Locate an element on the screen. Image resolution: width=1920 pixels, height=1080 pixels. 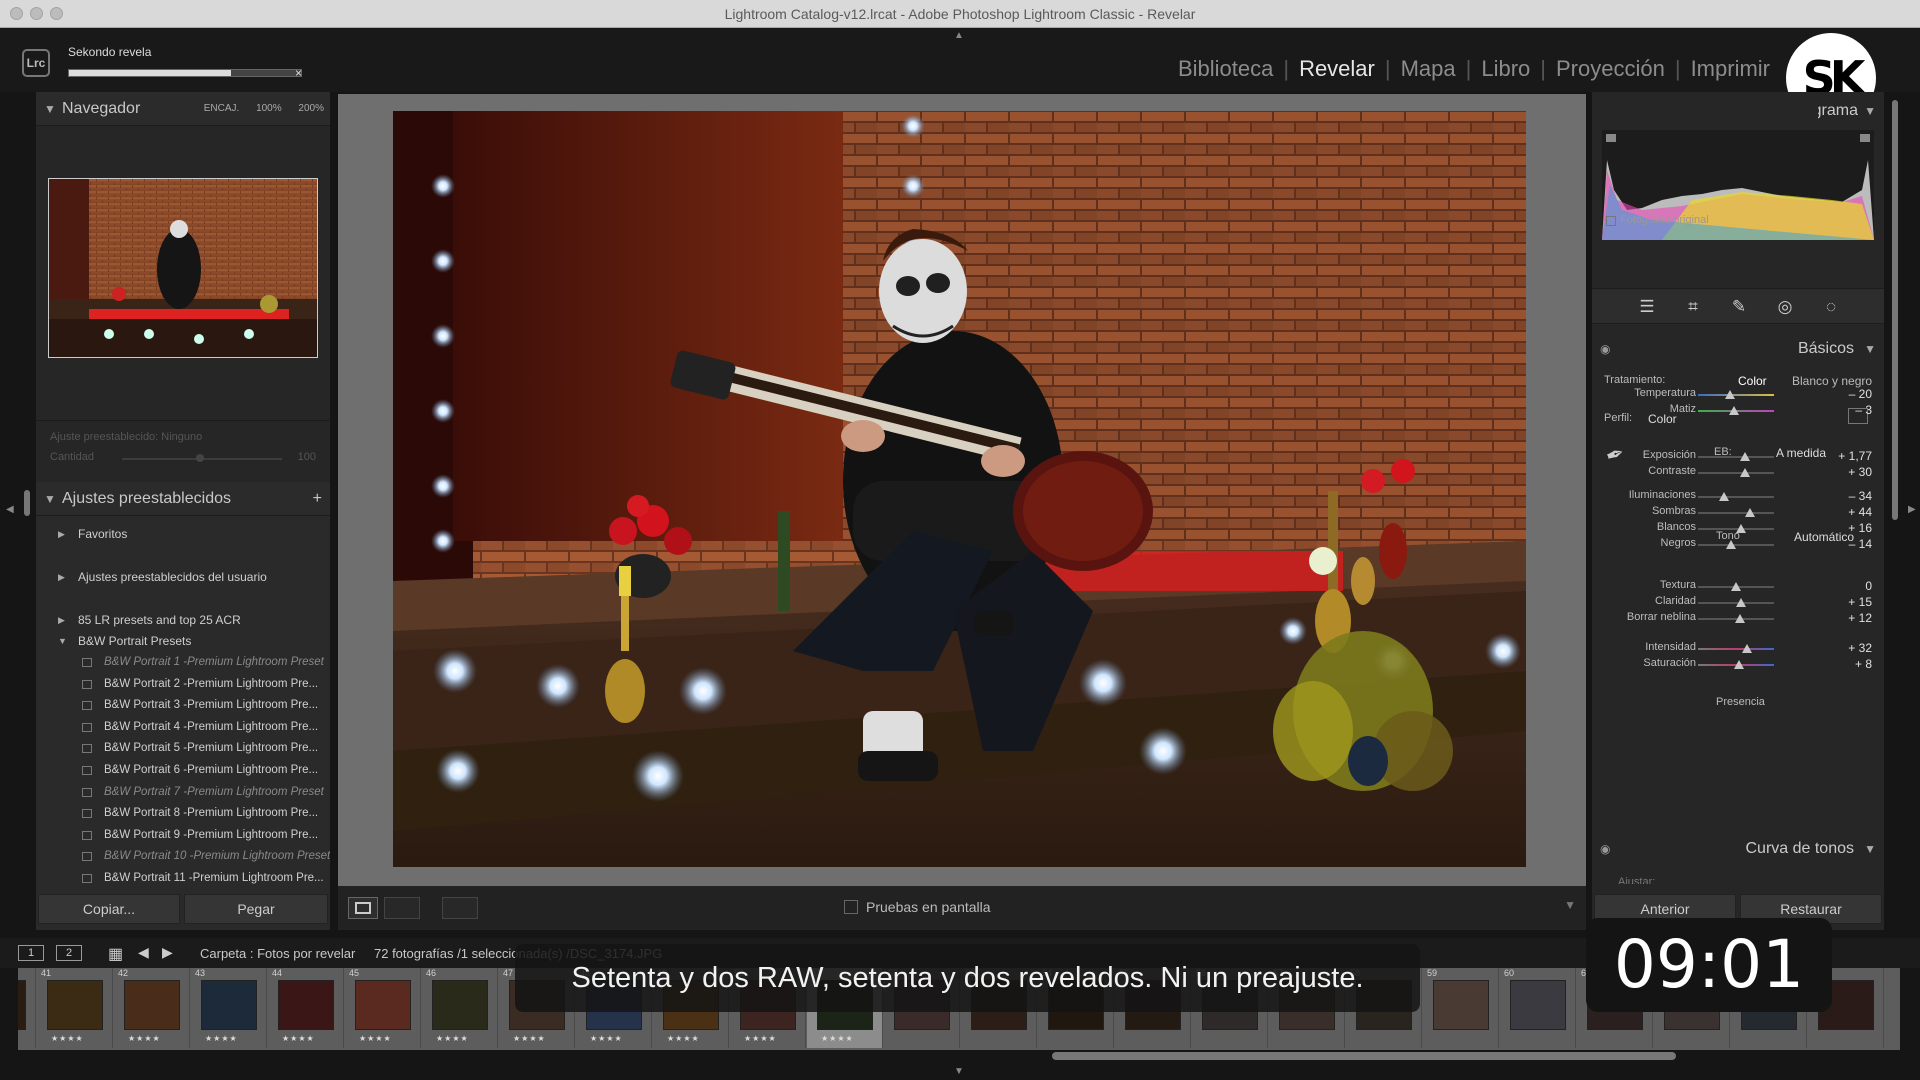
preset-item: B&W Portrait 1 -Premium Lightroom Preset is located at coordinates (183, 663).